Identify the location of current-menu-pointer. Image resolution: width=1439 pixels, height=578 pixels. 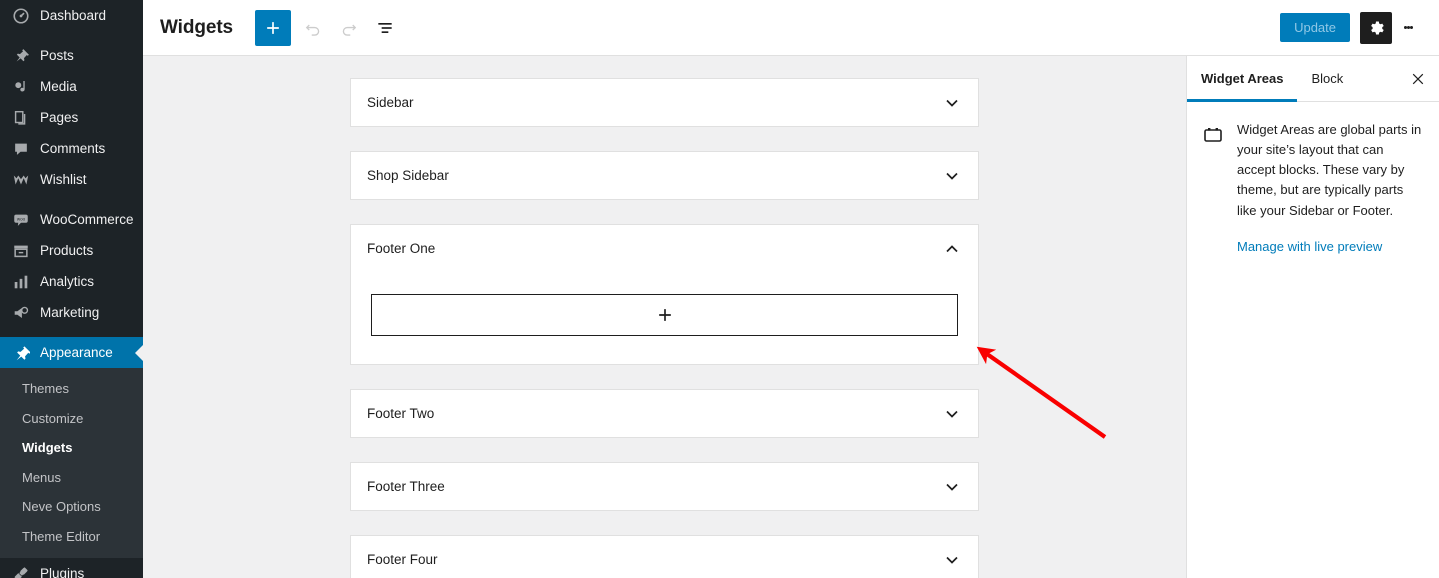
(139, 352).